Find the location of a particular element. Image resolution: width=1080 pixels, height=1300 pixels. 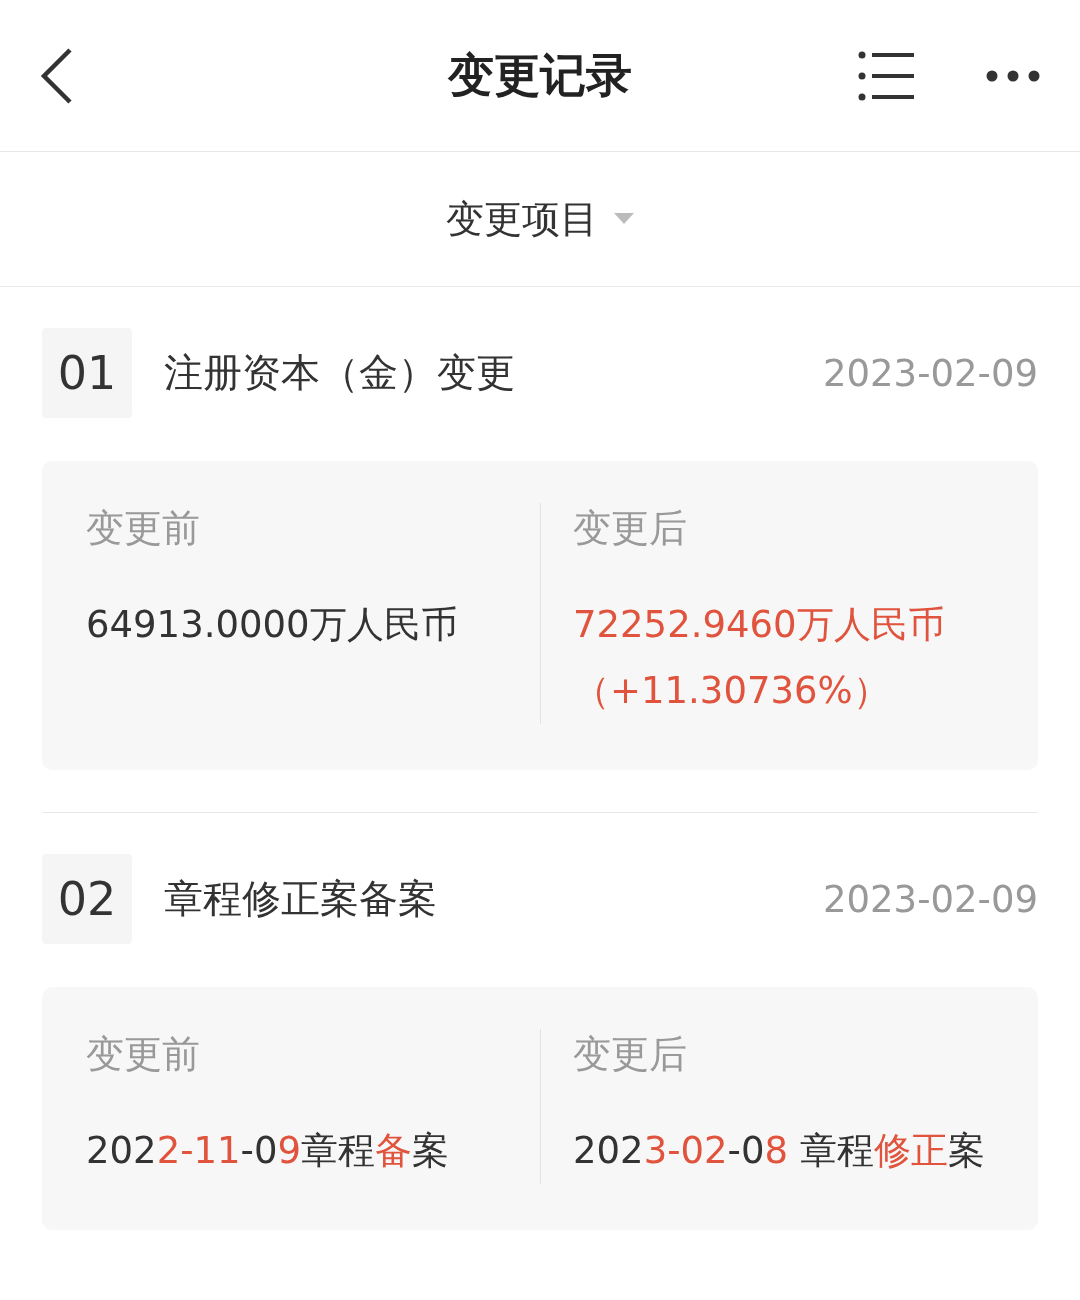

change-percentage: （+11.30736%） is located at coordinates (731, 691).